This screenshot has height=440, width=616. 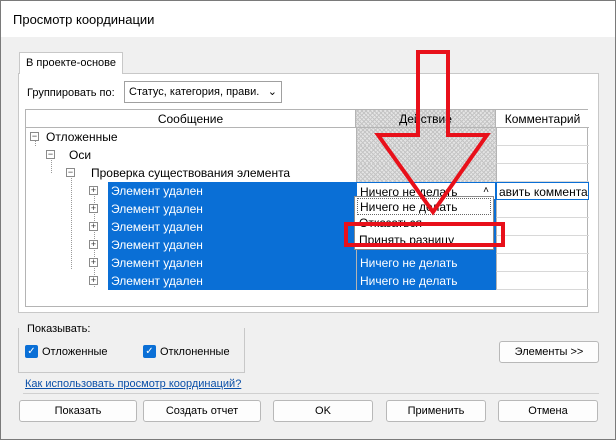 What do you see at coordinates (59, 329) in the screenshot?
I see `show-group-label: Показывать:` at bounding box center [59, 329].